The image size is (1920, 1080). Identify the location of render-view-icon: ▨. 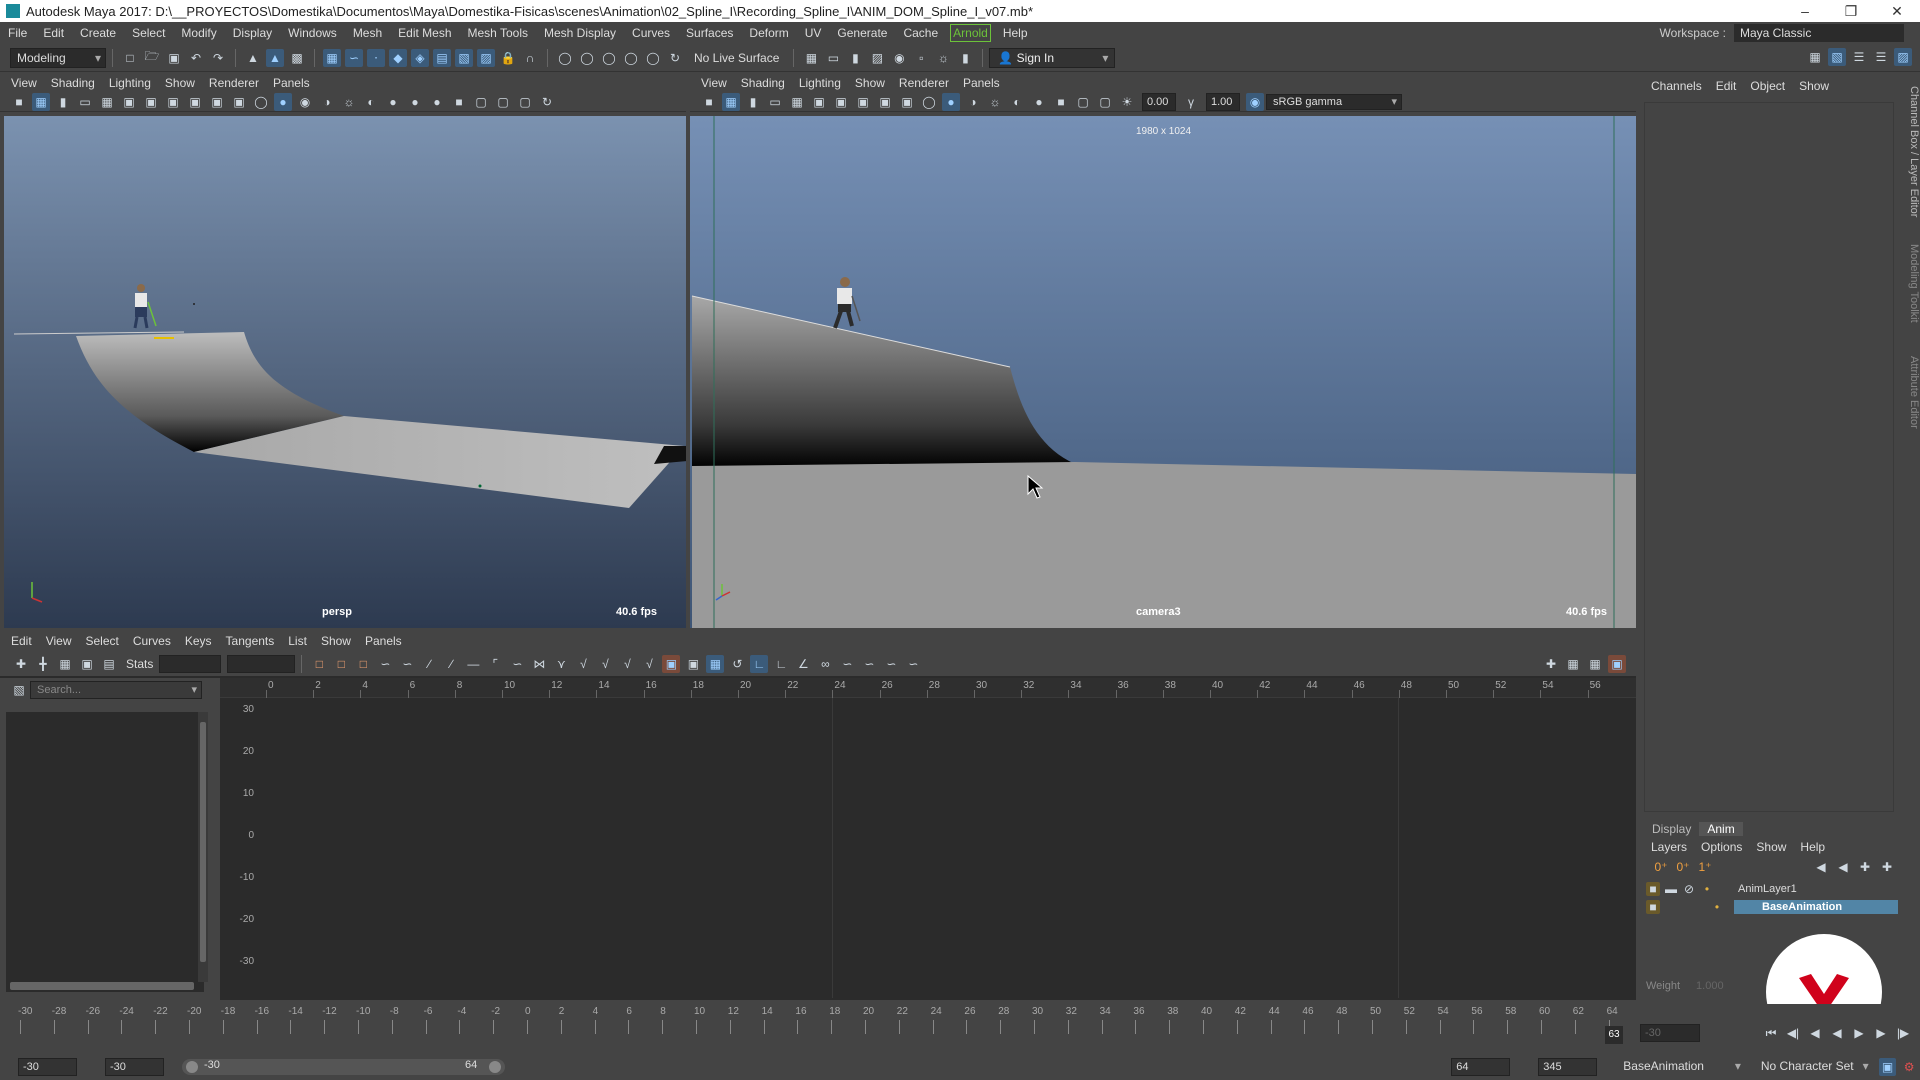
(877, 58).